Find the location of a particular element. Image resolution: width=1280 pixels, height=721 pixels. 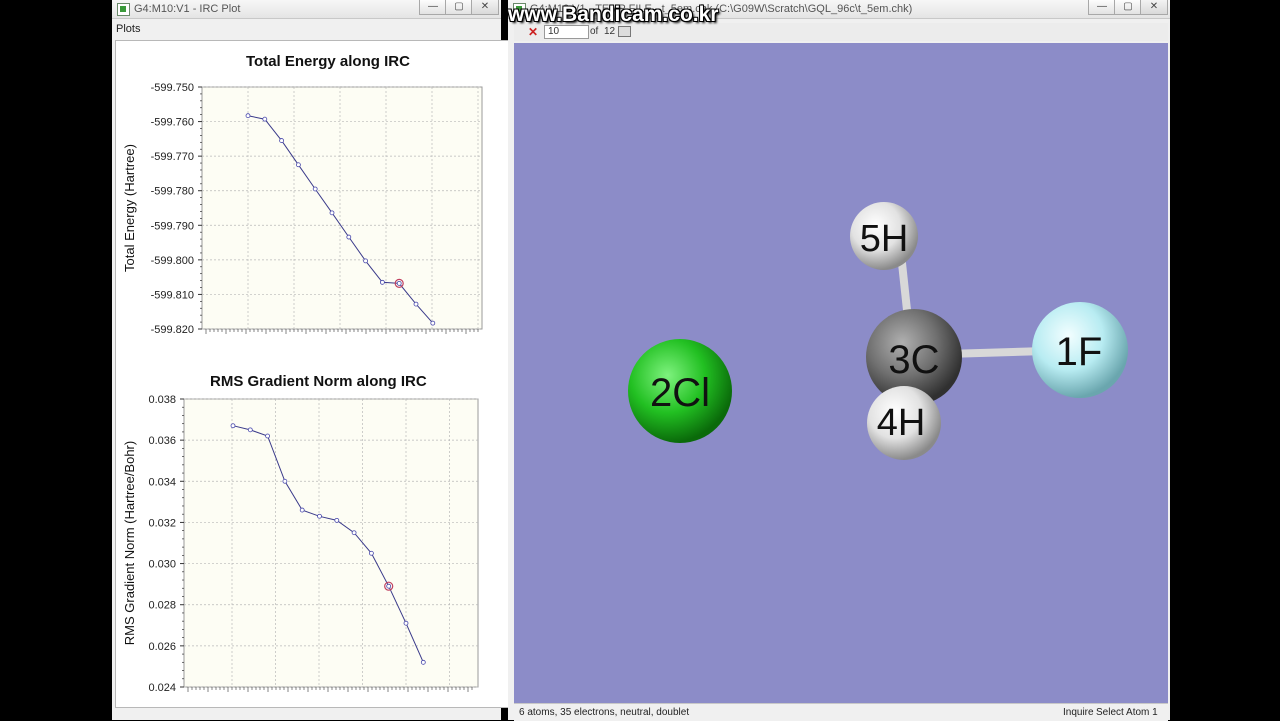

y-tick-label: -599.790 is located at coordinates (172, 226).